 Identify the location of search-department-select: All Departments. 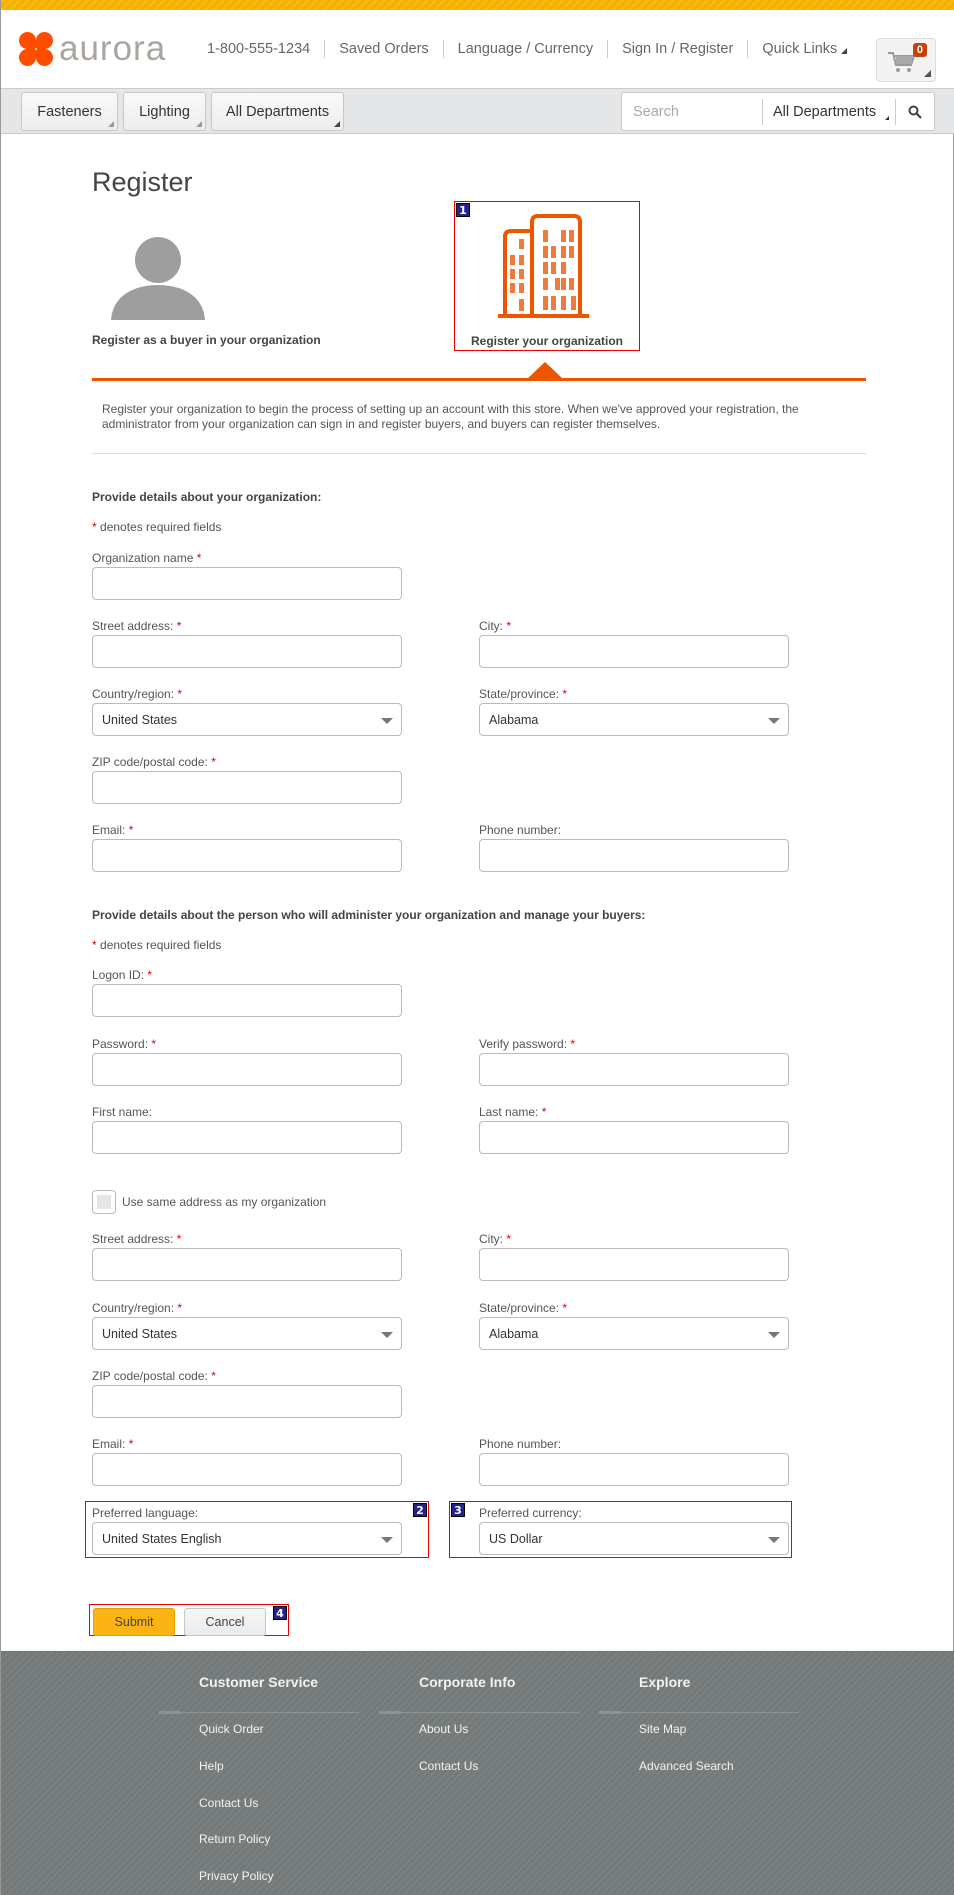
(828, 111).